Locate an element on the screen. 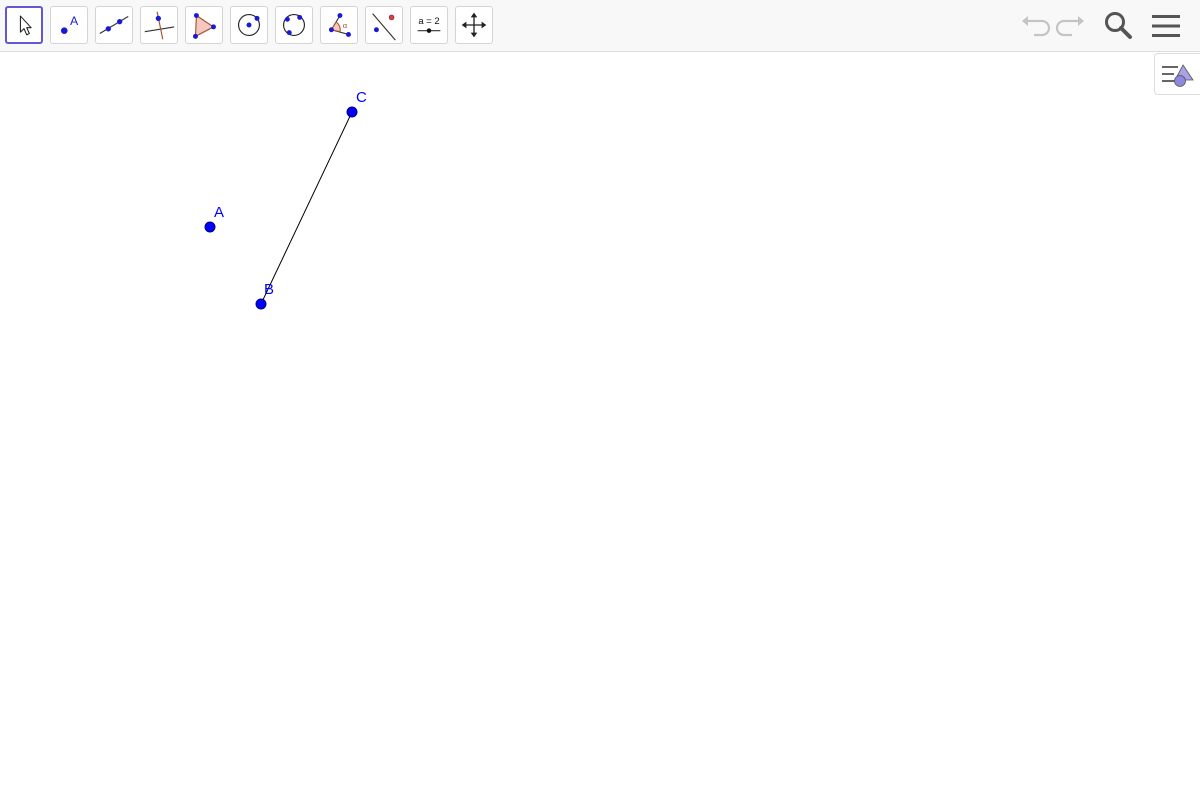 This screenshot has width=1200, height=805. perpendicular-line-icon is located at coordinates (159, 25).